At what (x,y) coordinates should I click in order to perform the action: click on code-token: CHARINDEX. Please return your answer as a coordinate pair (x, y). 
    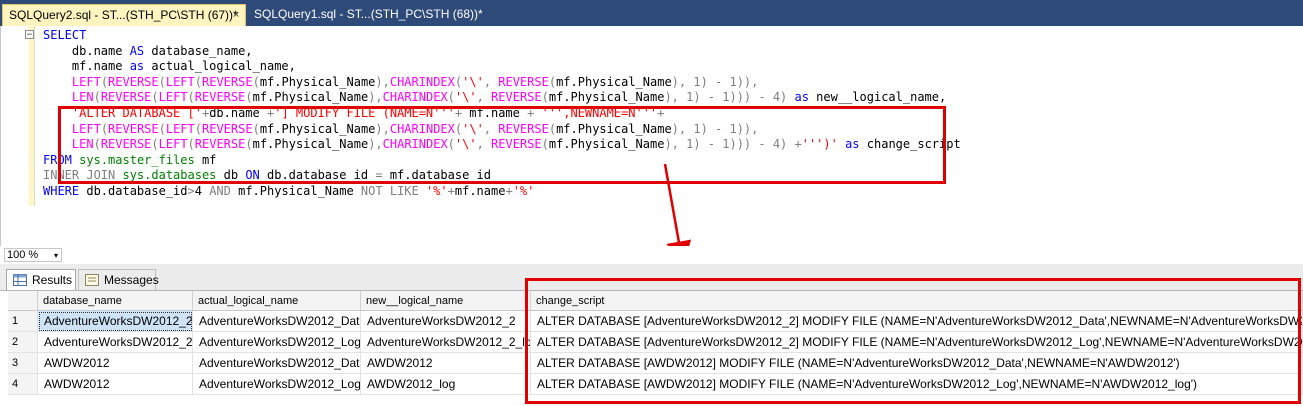
    Looking at the image, I should click on (422, 81).